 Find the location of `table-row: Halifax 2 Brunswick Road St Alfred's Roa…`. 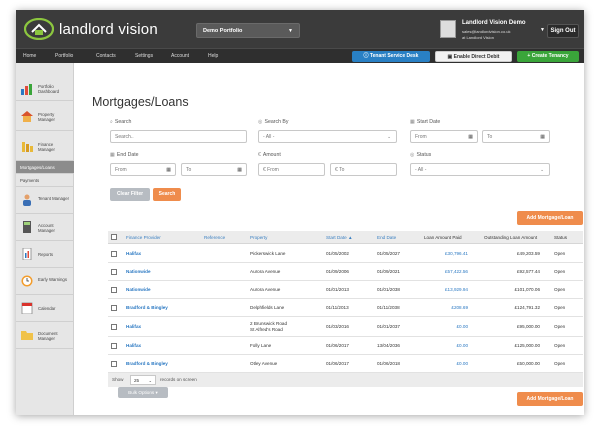

table-row: Halifax 2 Brunswick Road St Alfred's Roa… is located at coordinates (345, 327).